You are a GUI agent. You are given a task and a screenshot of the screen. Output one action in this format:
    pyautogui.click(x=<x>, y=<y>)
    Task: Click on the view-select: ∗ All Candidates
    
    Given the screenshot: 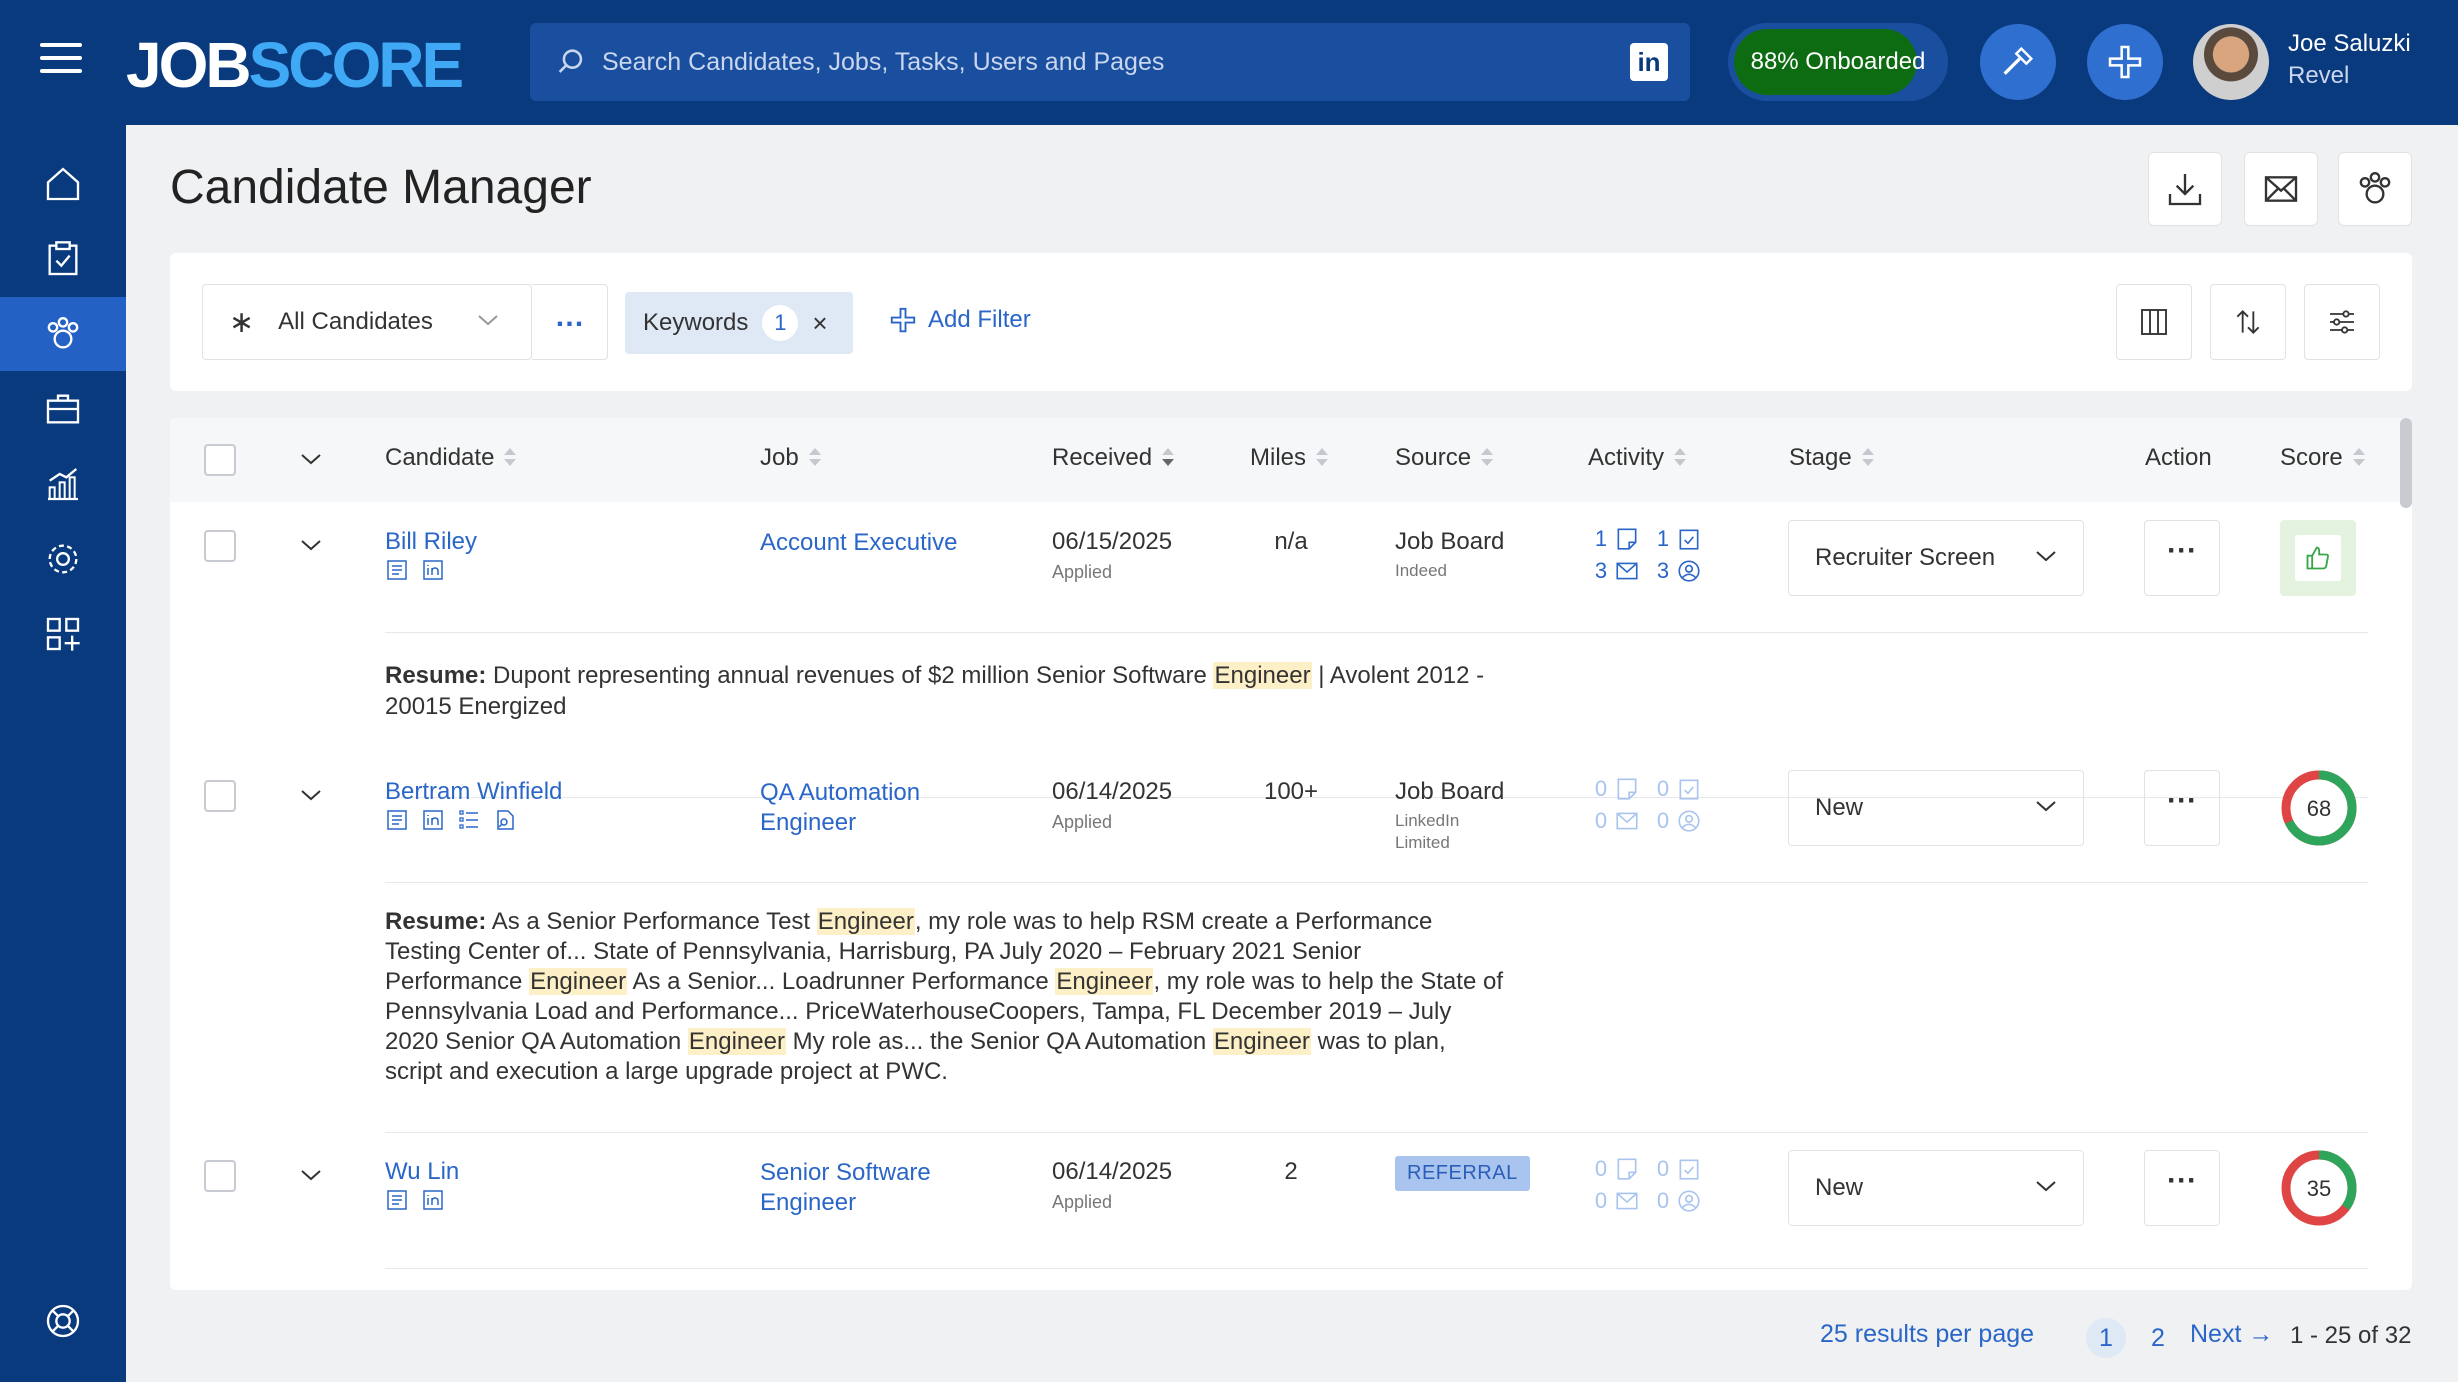 What is the action you would take?
    pyautogui.click(x=367, y=322)
    